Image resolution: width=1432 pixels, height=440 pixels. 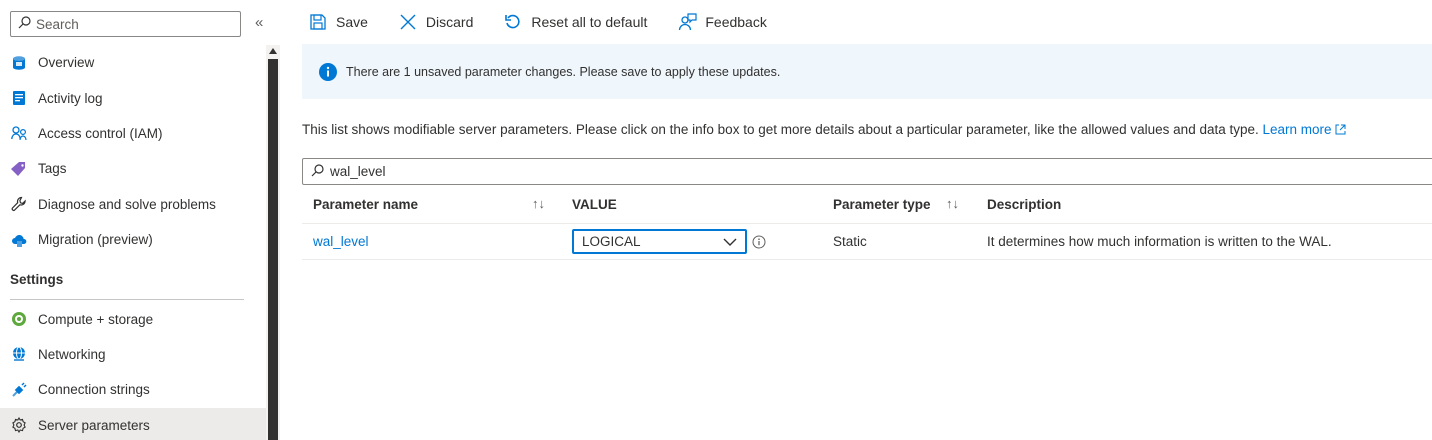 What do you see at coordinates (850, 241) in the screenshot?
I see `parameter-type-cell: Static` at bounding box center [850, 241].